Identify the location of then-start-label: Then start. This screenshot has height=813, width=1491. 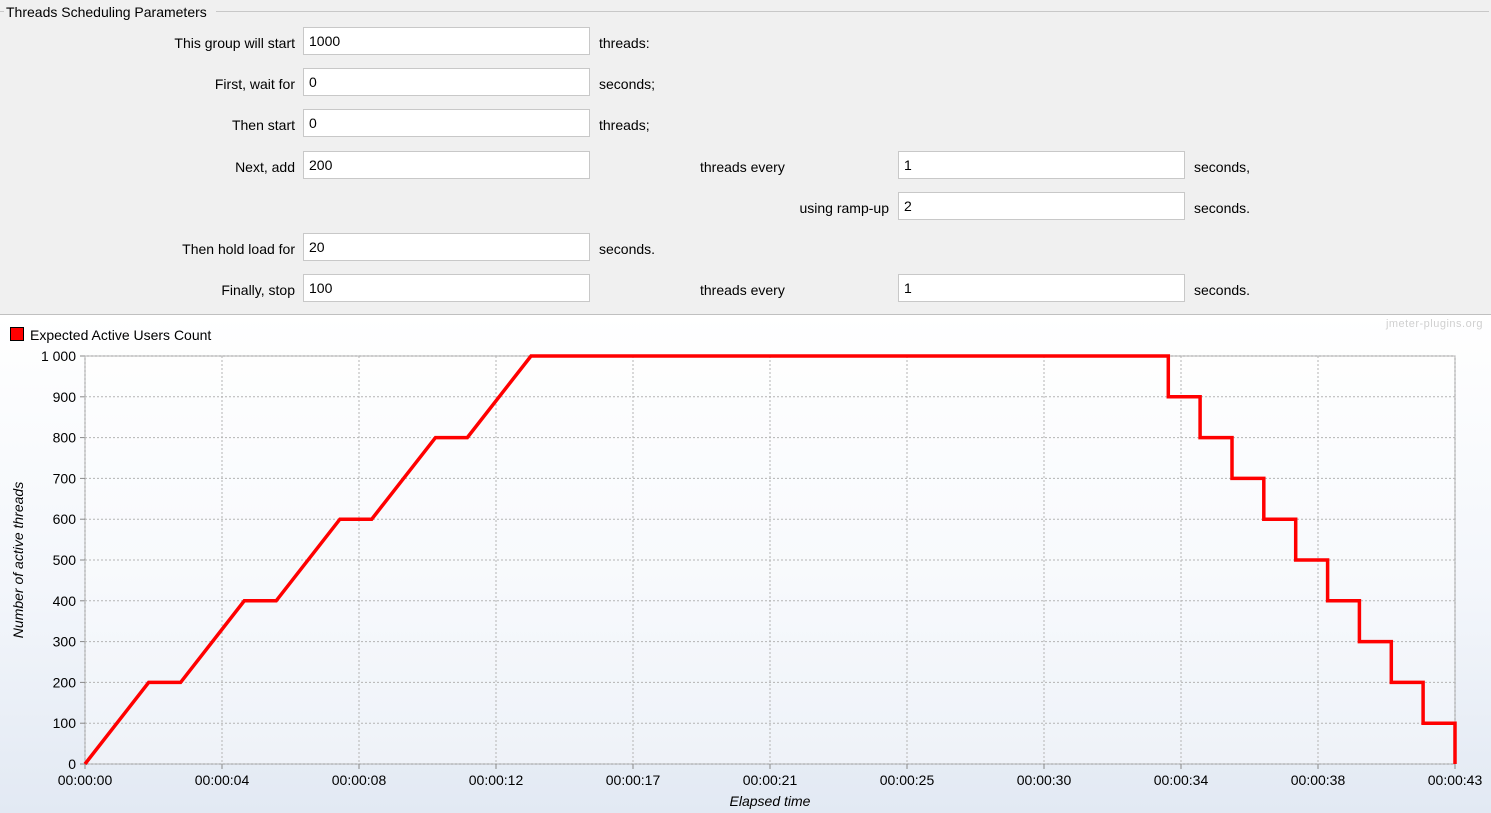
(263, 125).